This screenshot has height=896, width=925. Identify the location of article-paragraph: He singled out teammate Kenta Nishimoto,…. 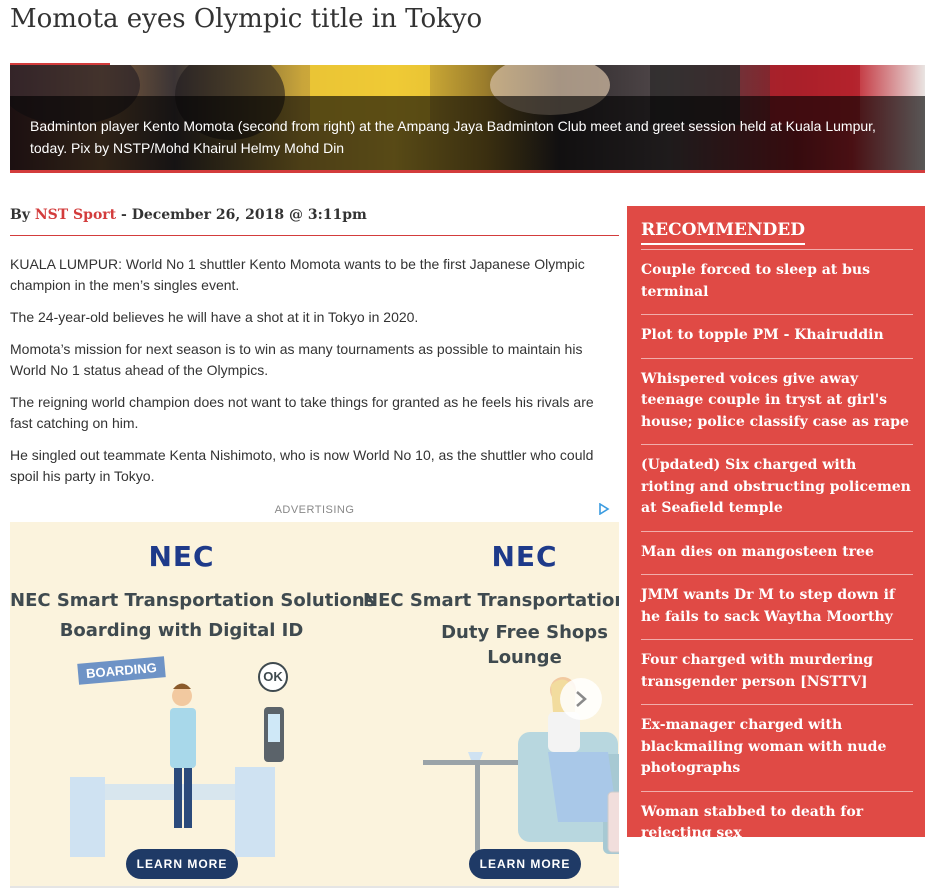
(302, 465).